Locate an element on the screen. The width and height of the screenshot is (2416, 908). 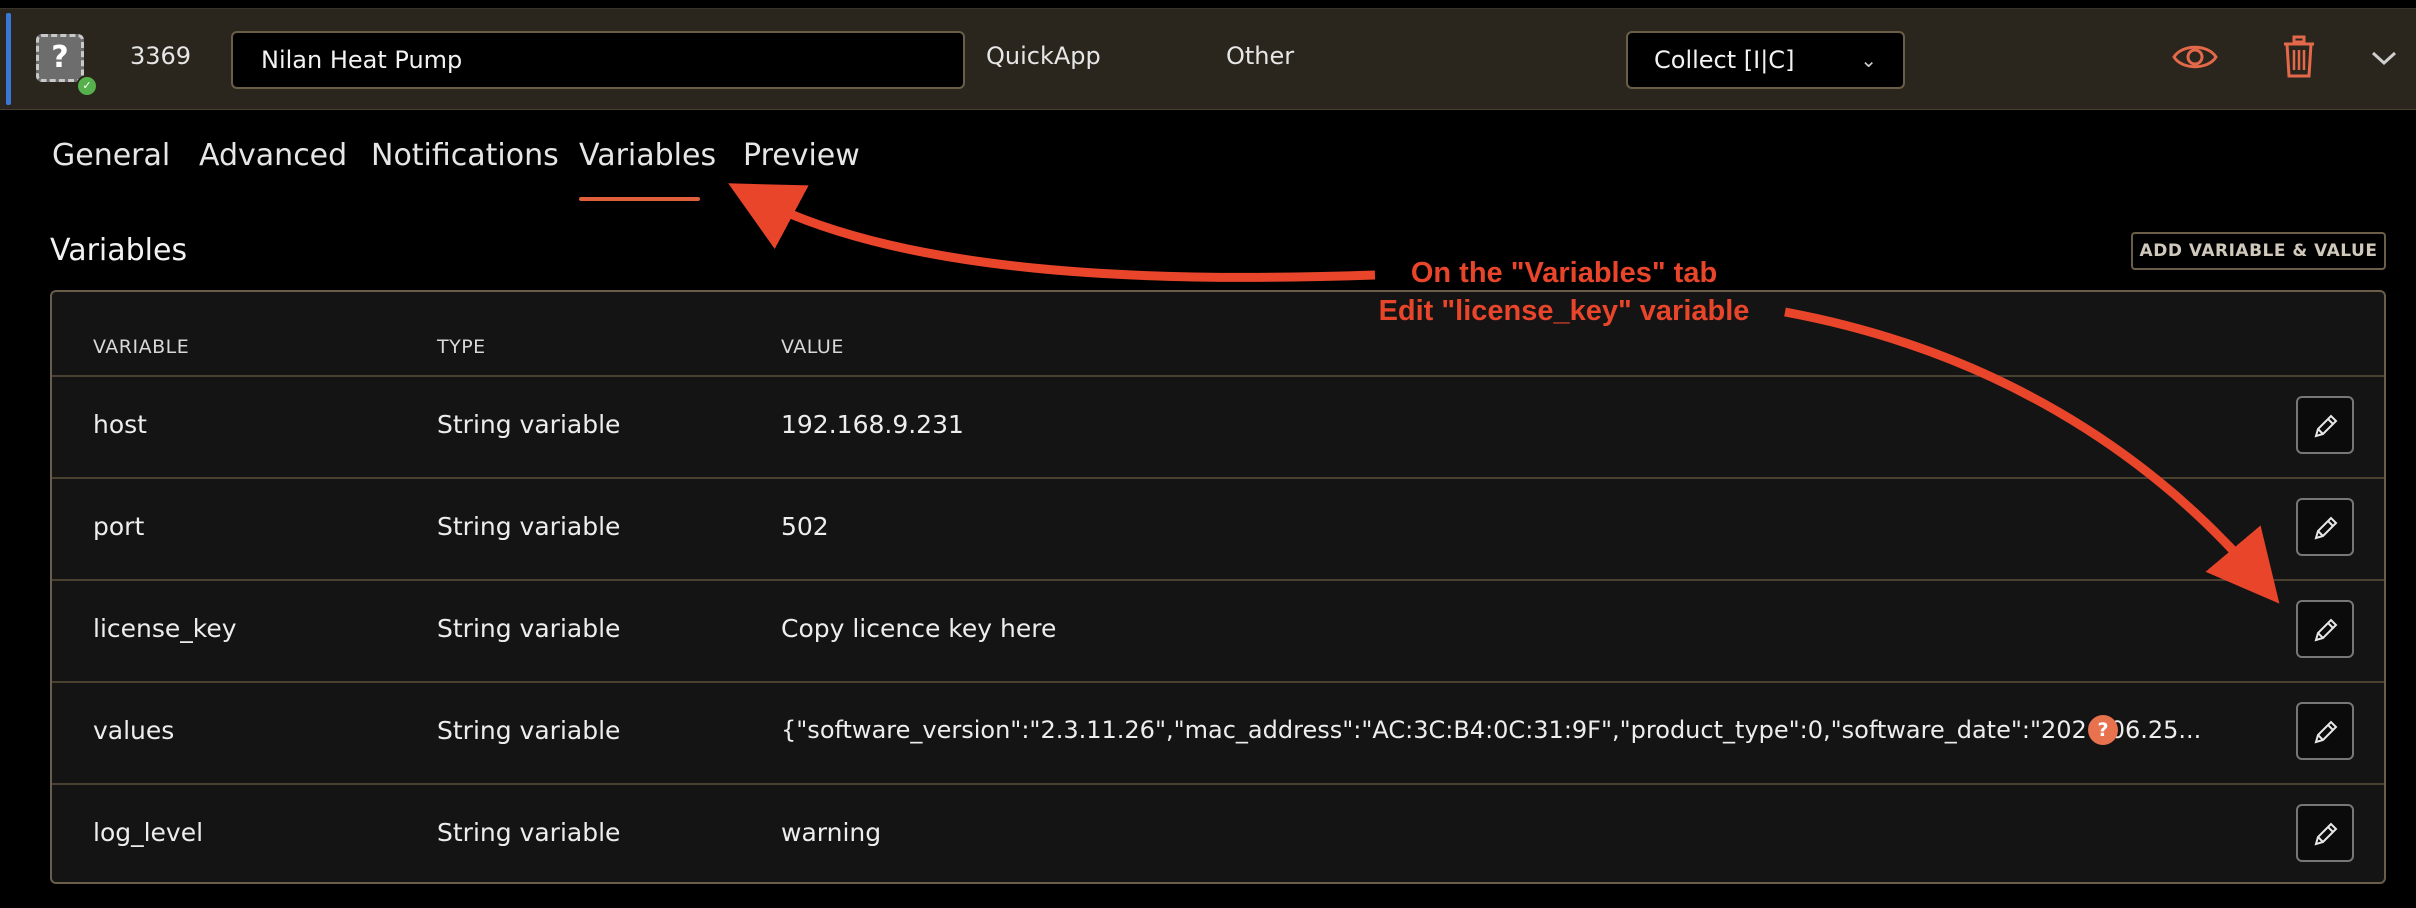
variable-name: license_key is located at coordinates (165, 628).